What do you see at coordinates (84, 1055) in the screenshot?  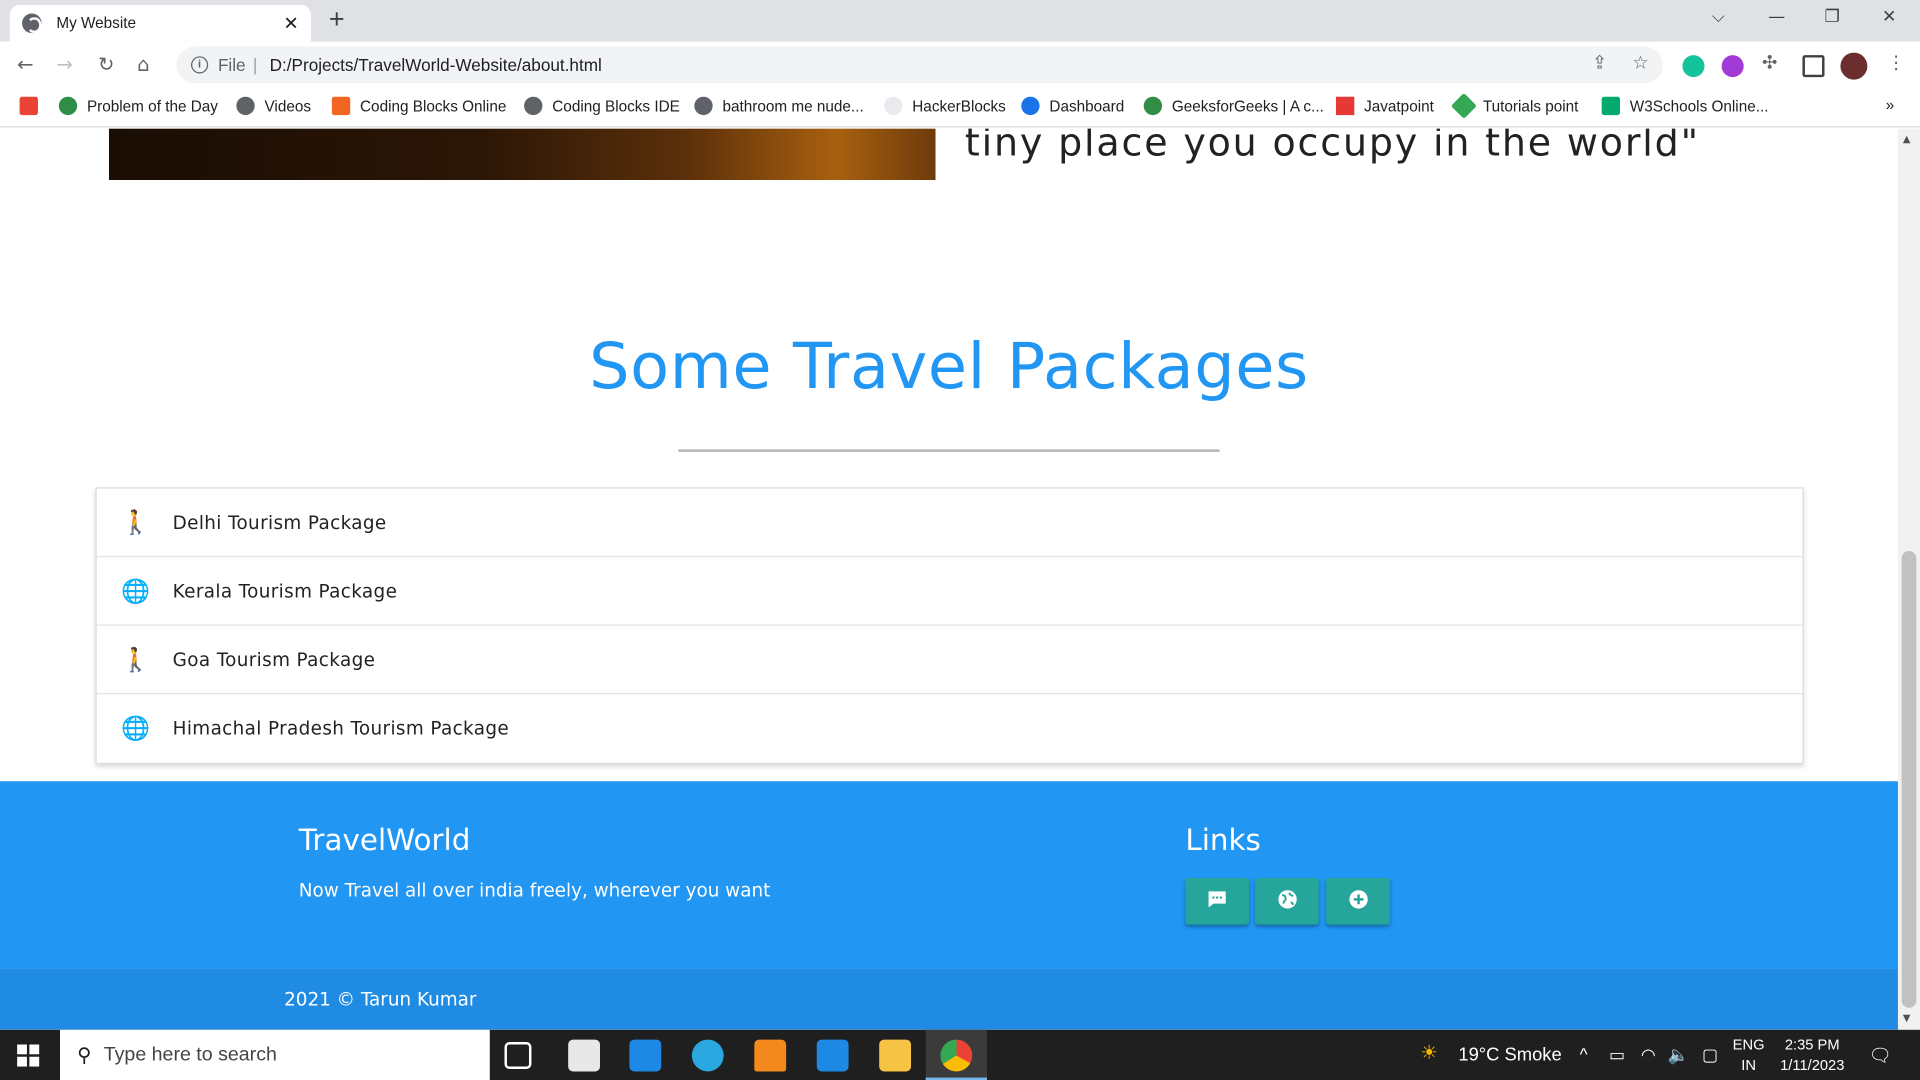 I see `search-icon: ⚲` at bounding box center [84, 1055].